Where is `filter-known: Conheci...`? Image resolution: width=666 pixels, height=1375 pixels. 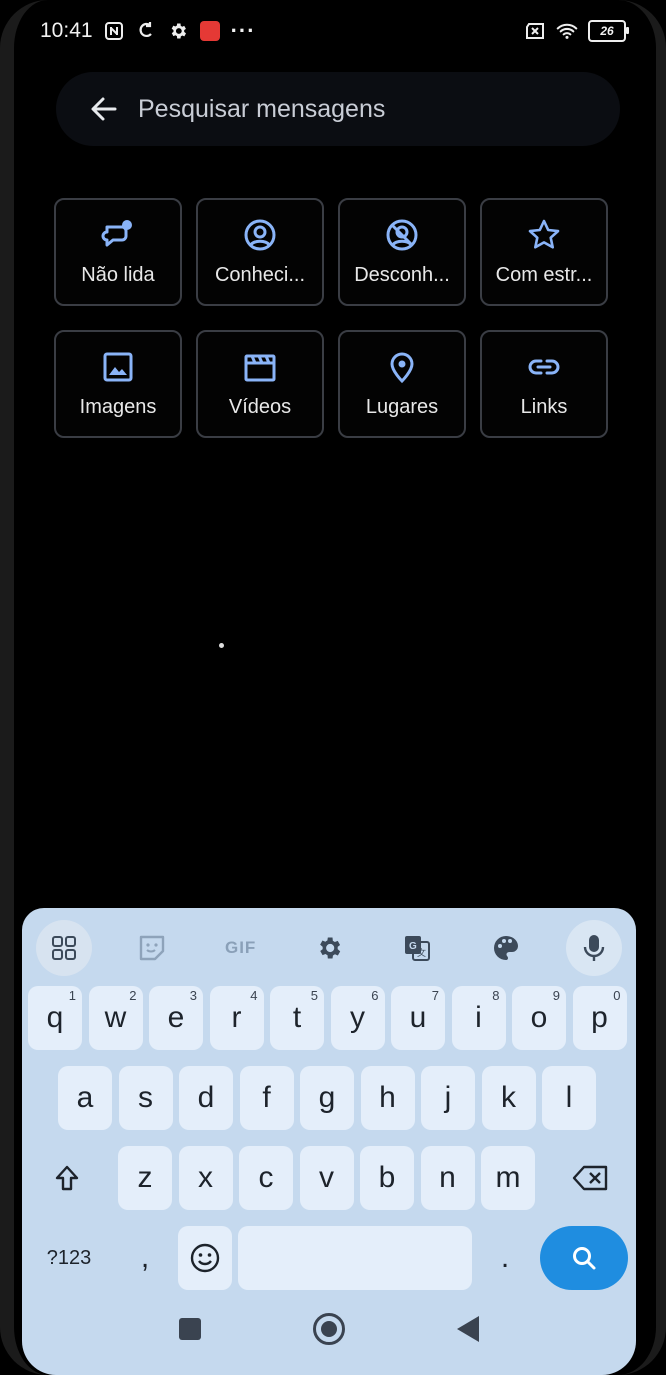 filter-known: Conheci... is located at coordinates (260, 252).